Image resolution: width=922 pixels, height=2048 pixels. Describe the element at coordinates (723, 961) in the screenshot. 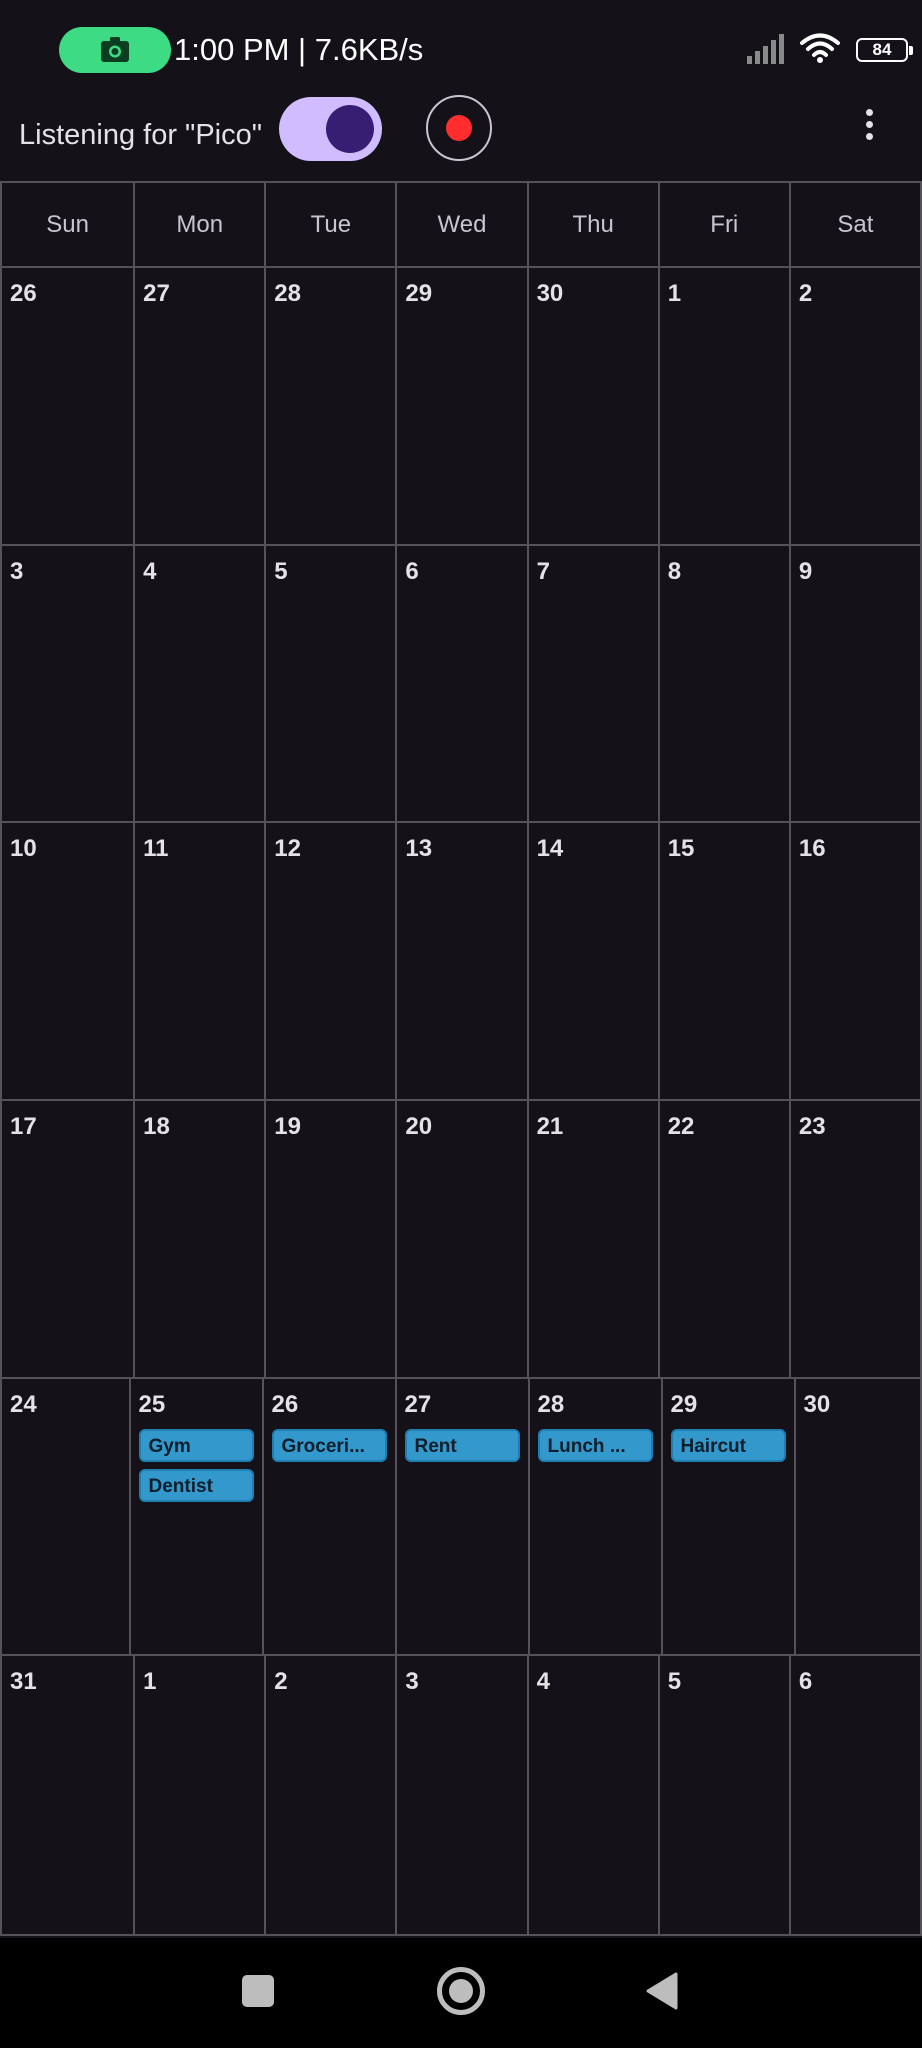

I see `day-cell: 15` at that location.